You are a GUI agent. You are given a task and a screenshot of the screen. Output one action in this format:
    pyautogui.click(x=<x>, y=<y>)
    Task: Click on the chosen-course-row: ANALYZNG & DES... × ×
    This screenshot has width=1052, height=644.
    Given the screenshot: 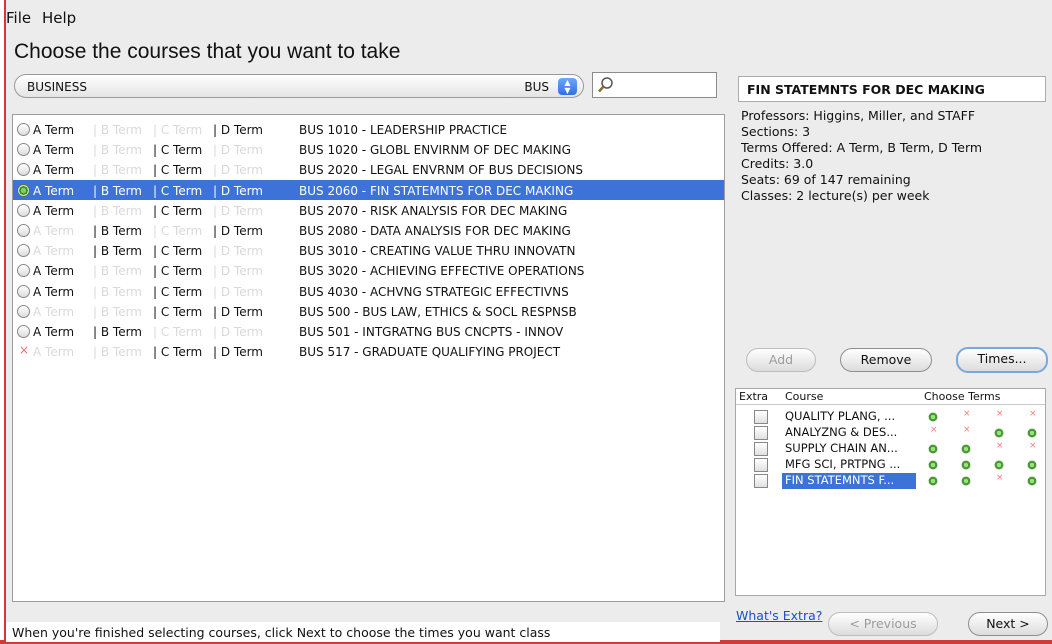 What is the action you would take?
    pyautogui.click(x=890, y=433)
    